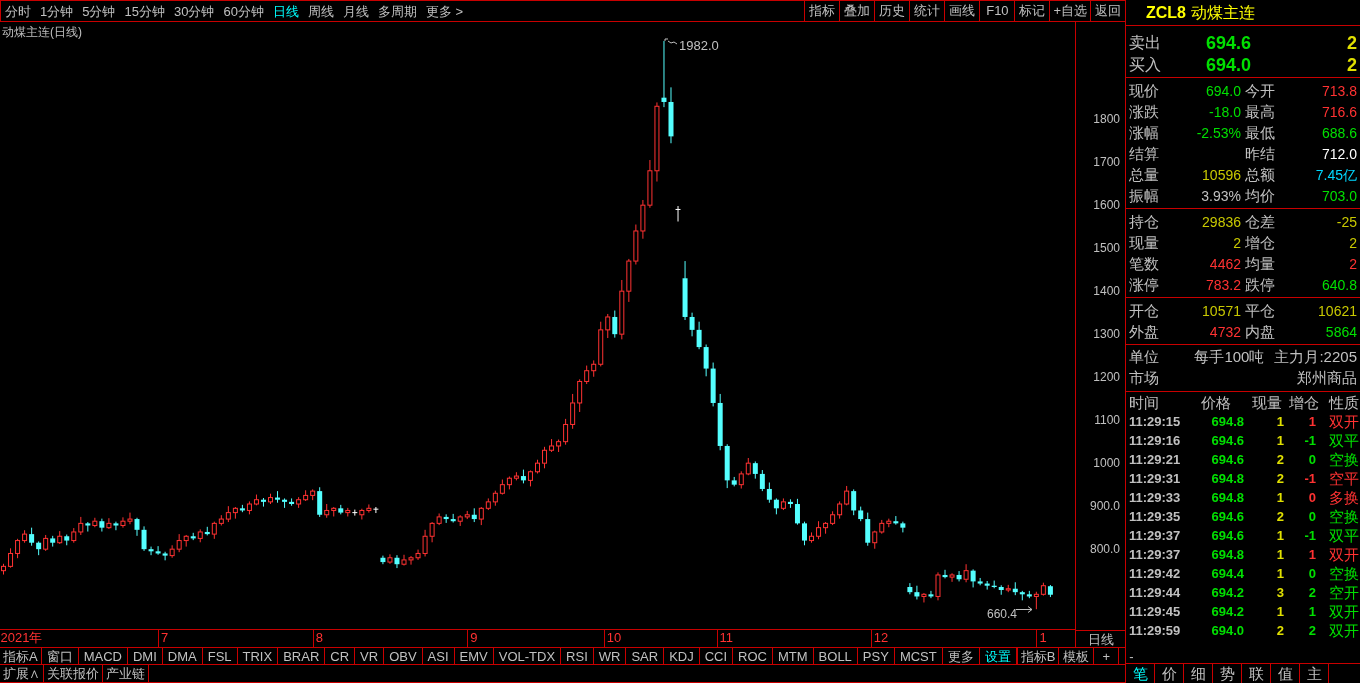 The width and height of the screenshot is (1360, 683). What do you see at coordinates (1339, 91) in the screenshot?
I see `field-value: 713.8` at bounding box center [1339, 91].